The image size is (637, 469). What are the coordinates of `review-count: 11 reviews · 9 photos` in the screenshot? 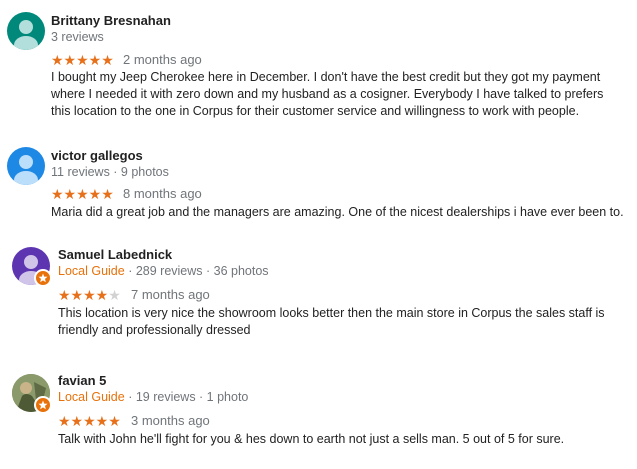 It's located at (110, 172).